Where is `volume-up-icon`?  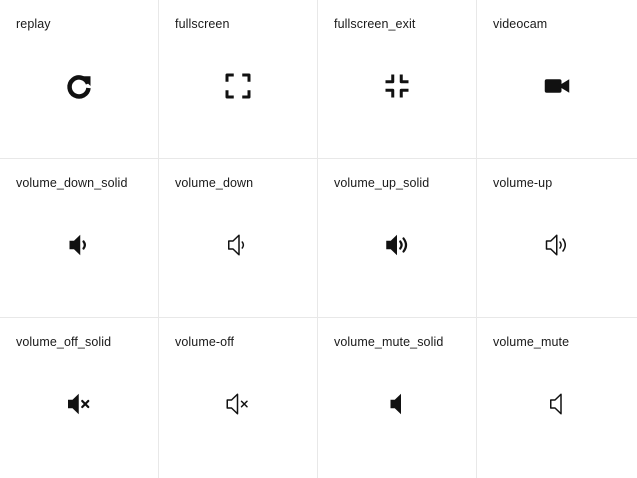
volume-up-icon is located at coordinates (557, 245).